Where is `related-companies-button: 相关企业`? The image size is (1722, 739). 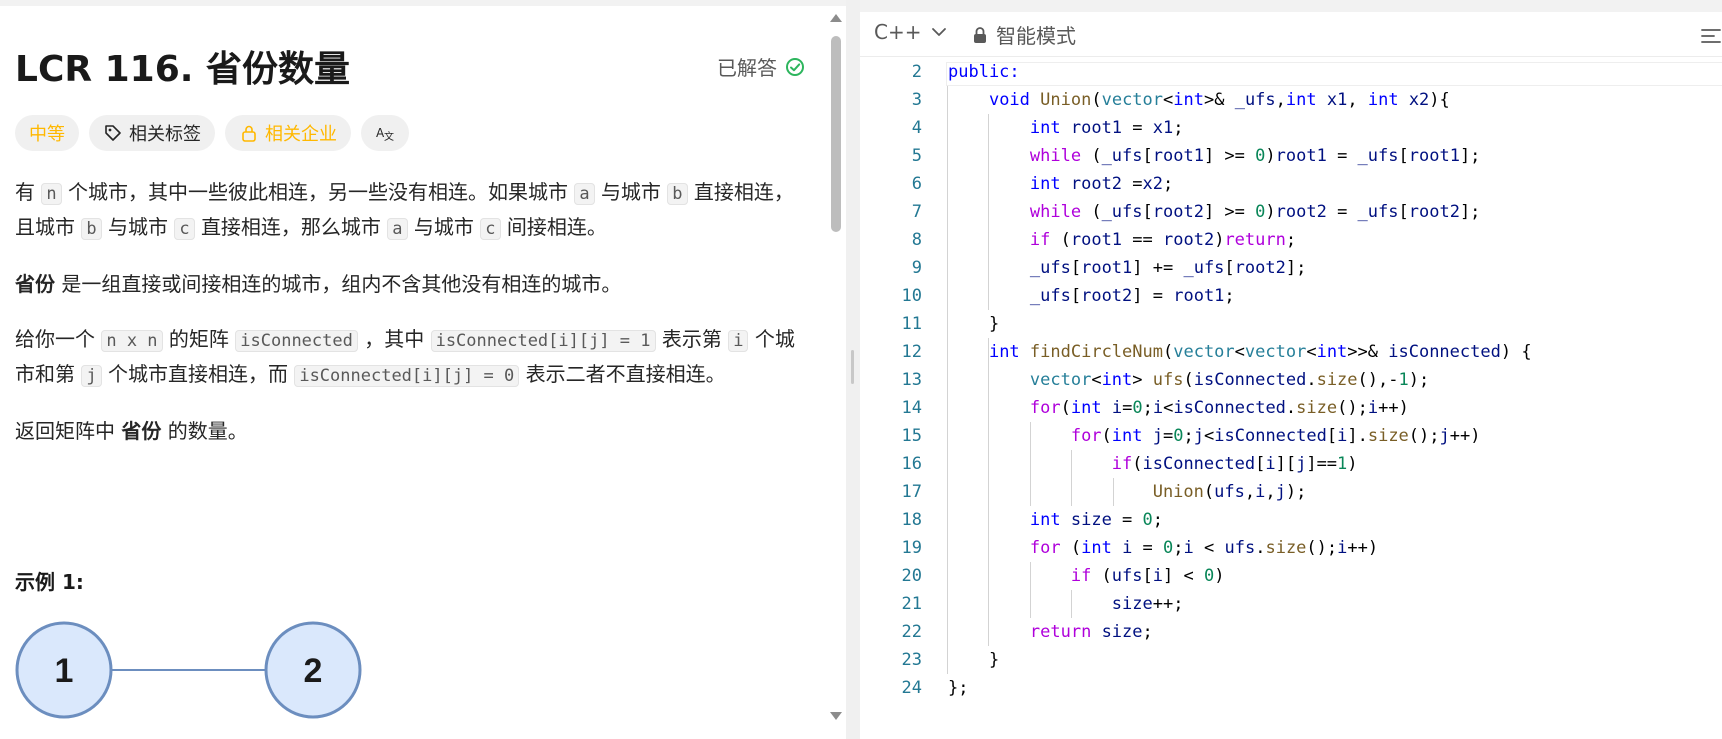
related-companies-button: 相关企业 is located at coordinates (288, 133).